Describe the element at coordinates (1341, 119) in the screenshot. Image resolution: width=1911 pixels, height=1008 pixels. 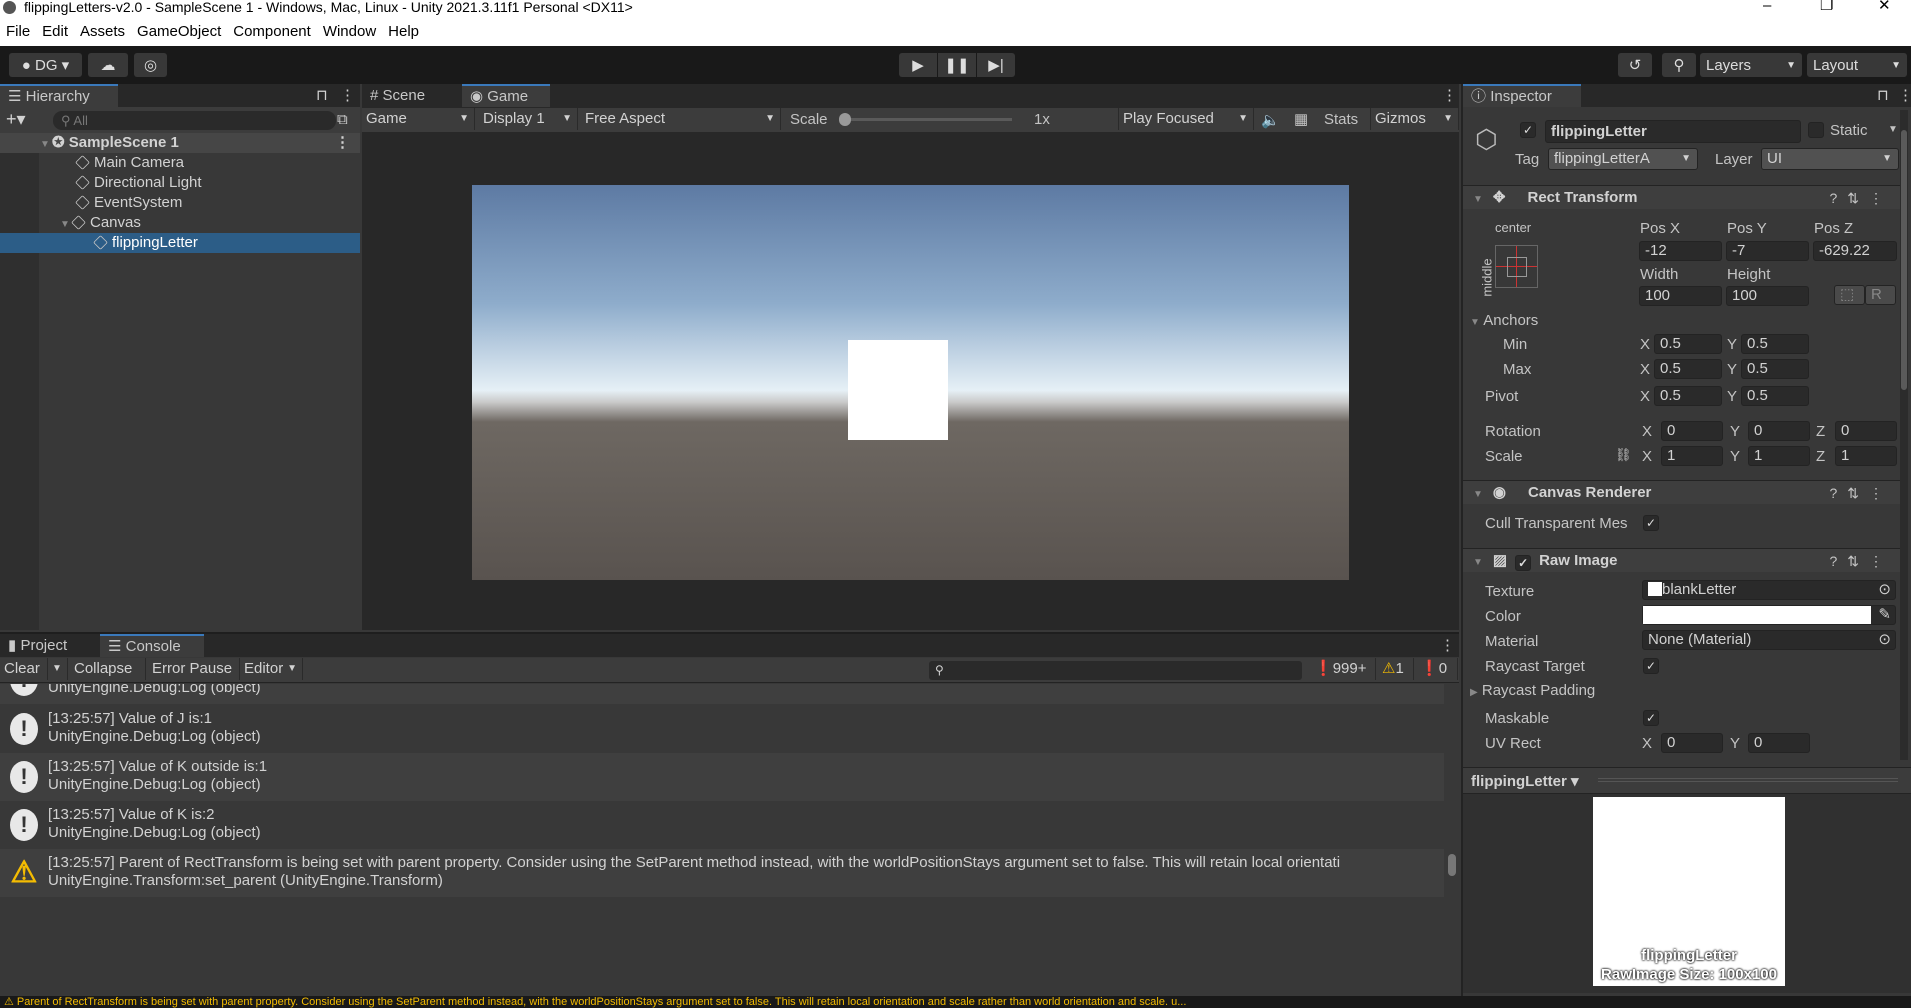
I see `stats-button: Stats` at that location.